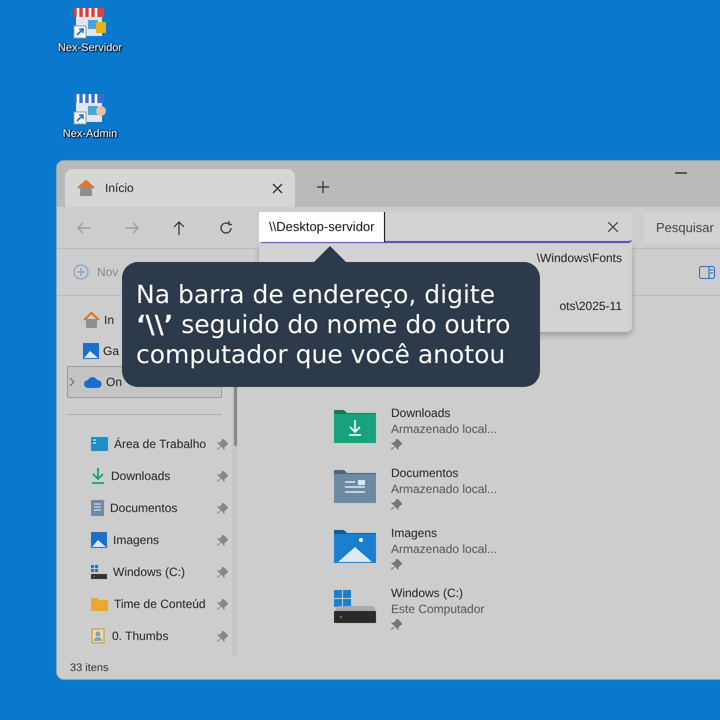  Describe the element at coordinates (89, 668) in the screenshot. I see `item-count: 33 itens` at that location.